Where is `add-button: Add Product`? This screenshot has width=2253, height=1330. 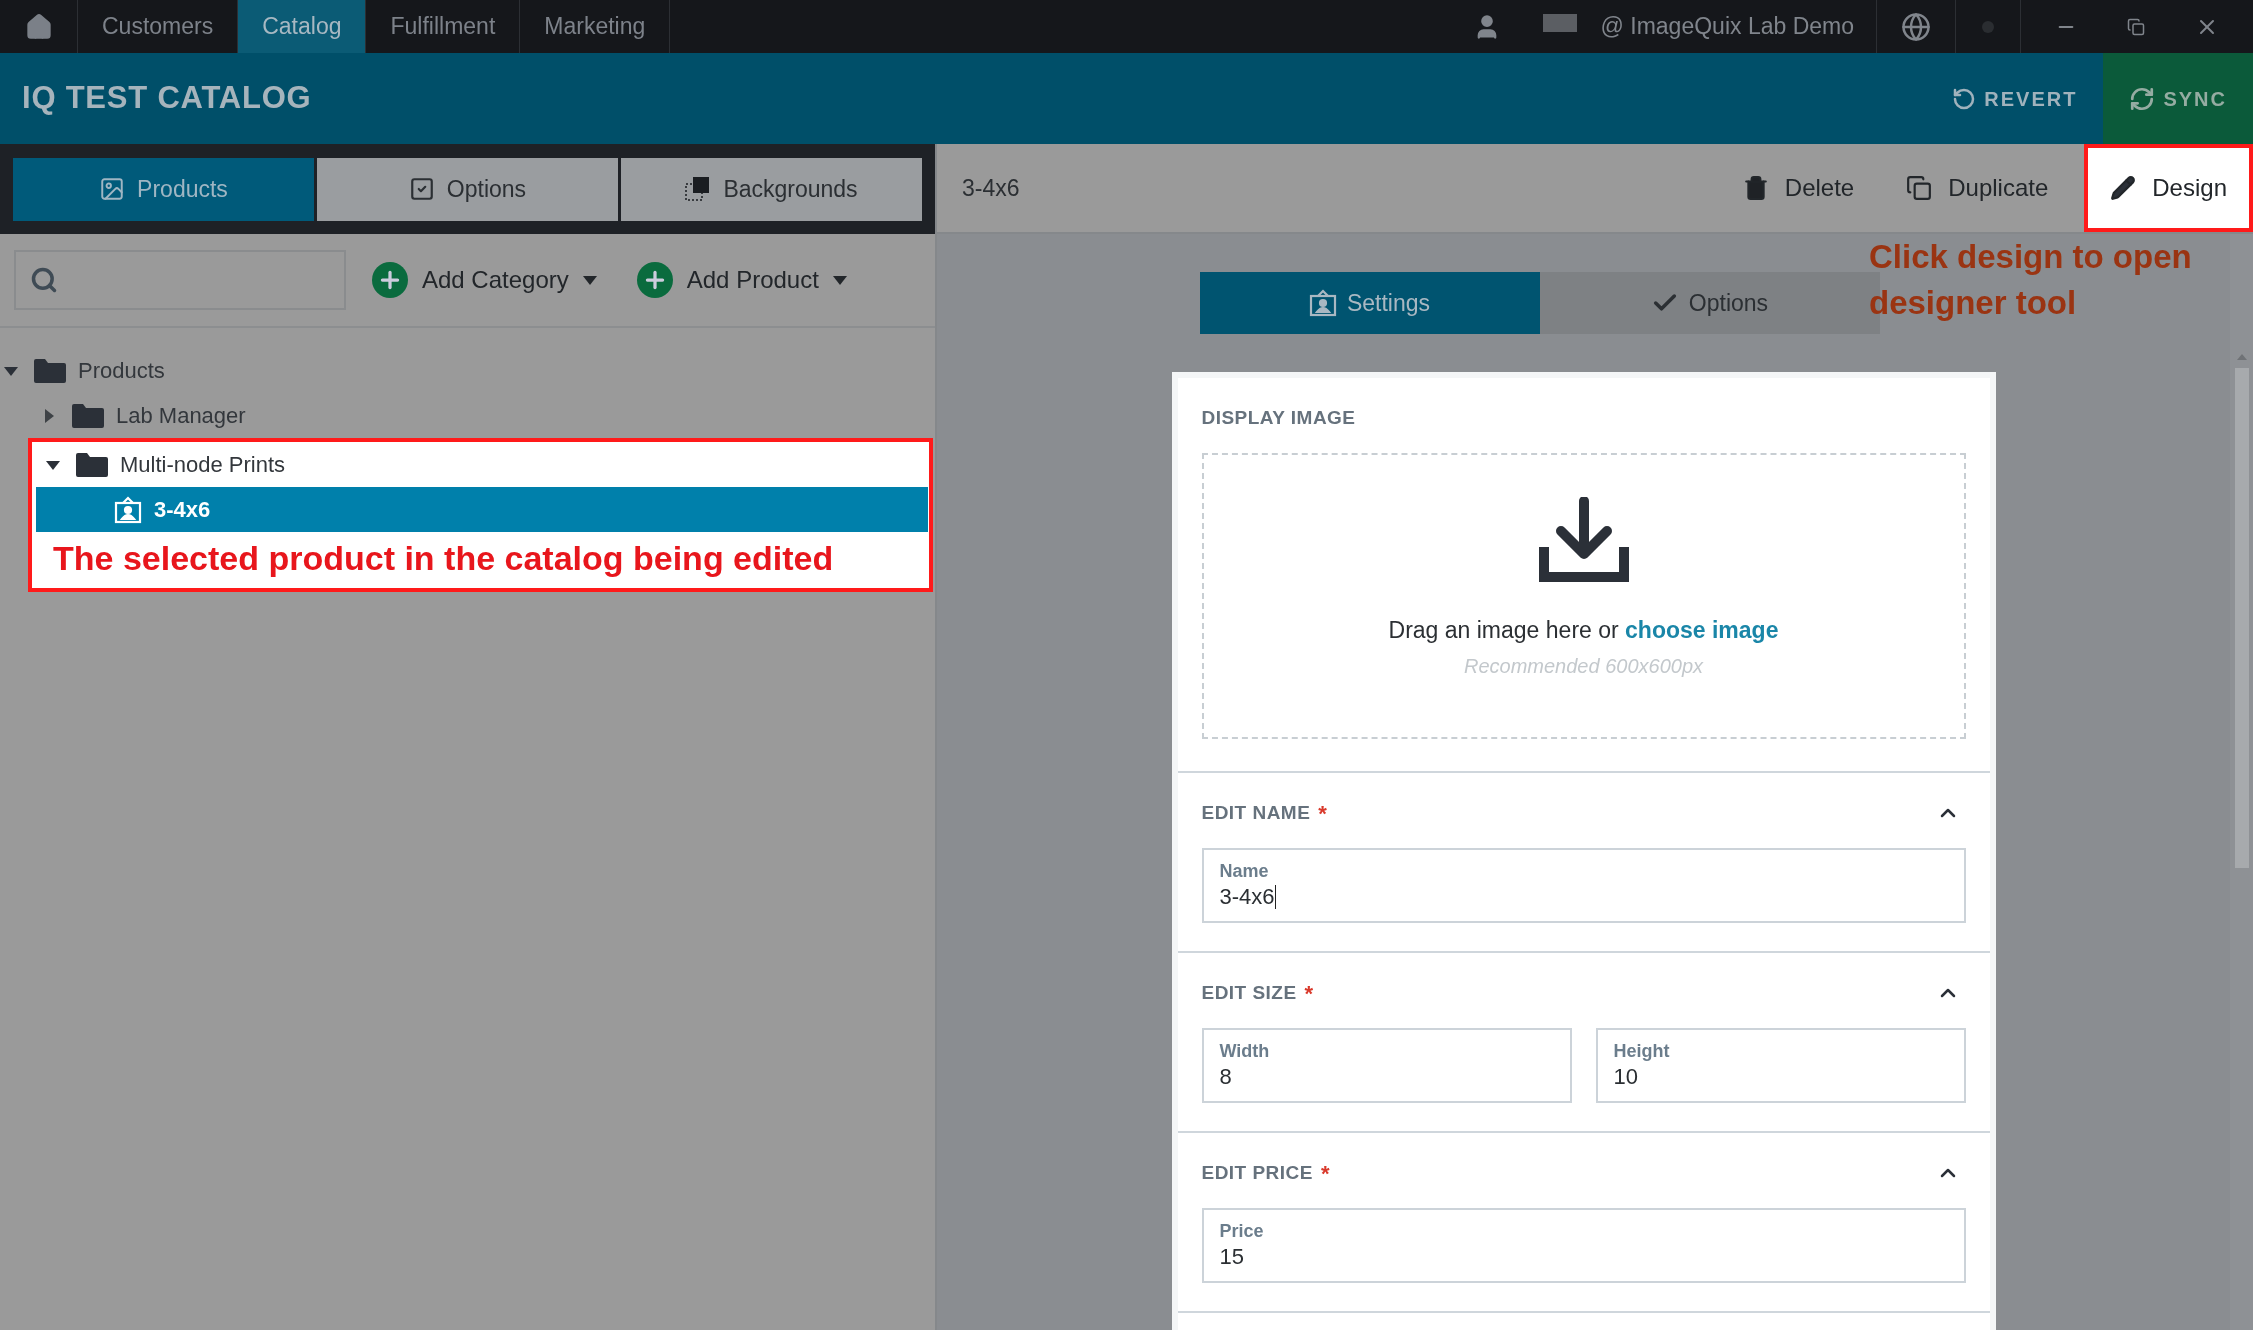 add-button: Add Product is located at coordinates (741, 280).